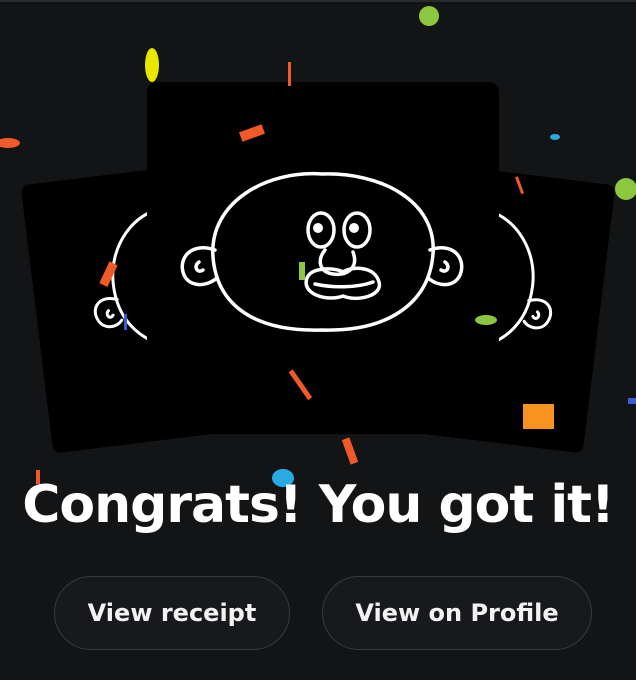  What do you see at coordinates (318, 1) in the screenshot?
I see `top-divider` at bounding box center [318, 1].